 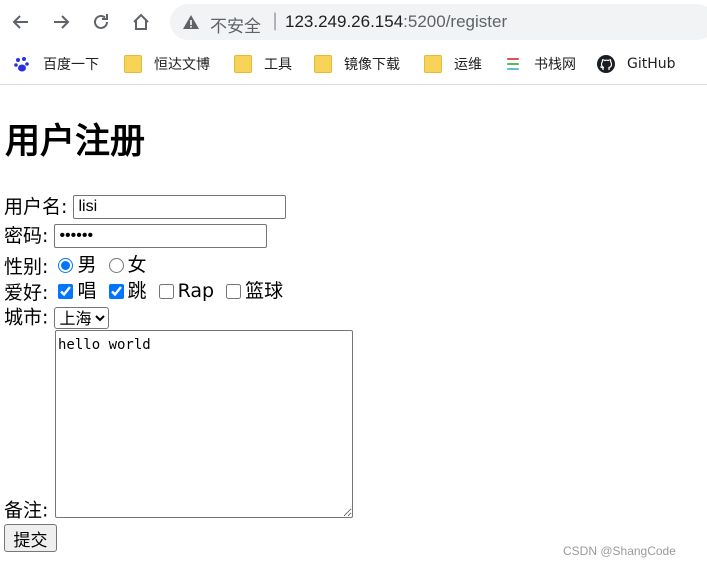 What do you see at coordinates (161, 236) in the screenshot?
I see `password-input` at bounding box center [161, 236].